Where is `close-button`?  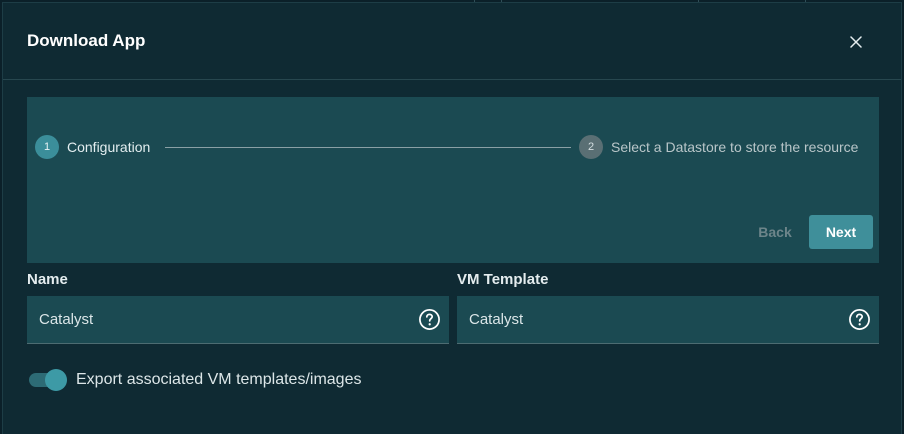
close-button is located at coordinates (856, 42).